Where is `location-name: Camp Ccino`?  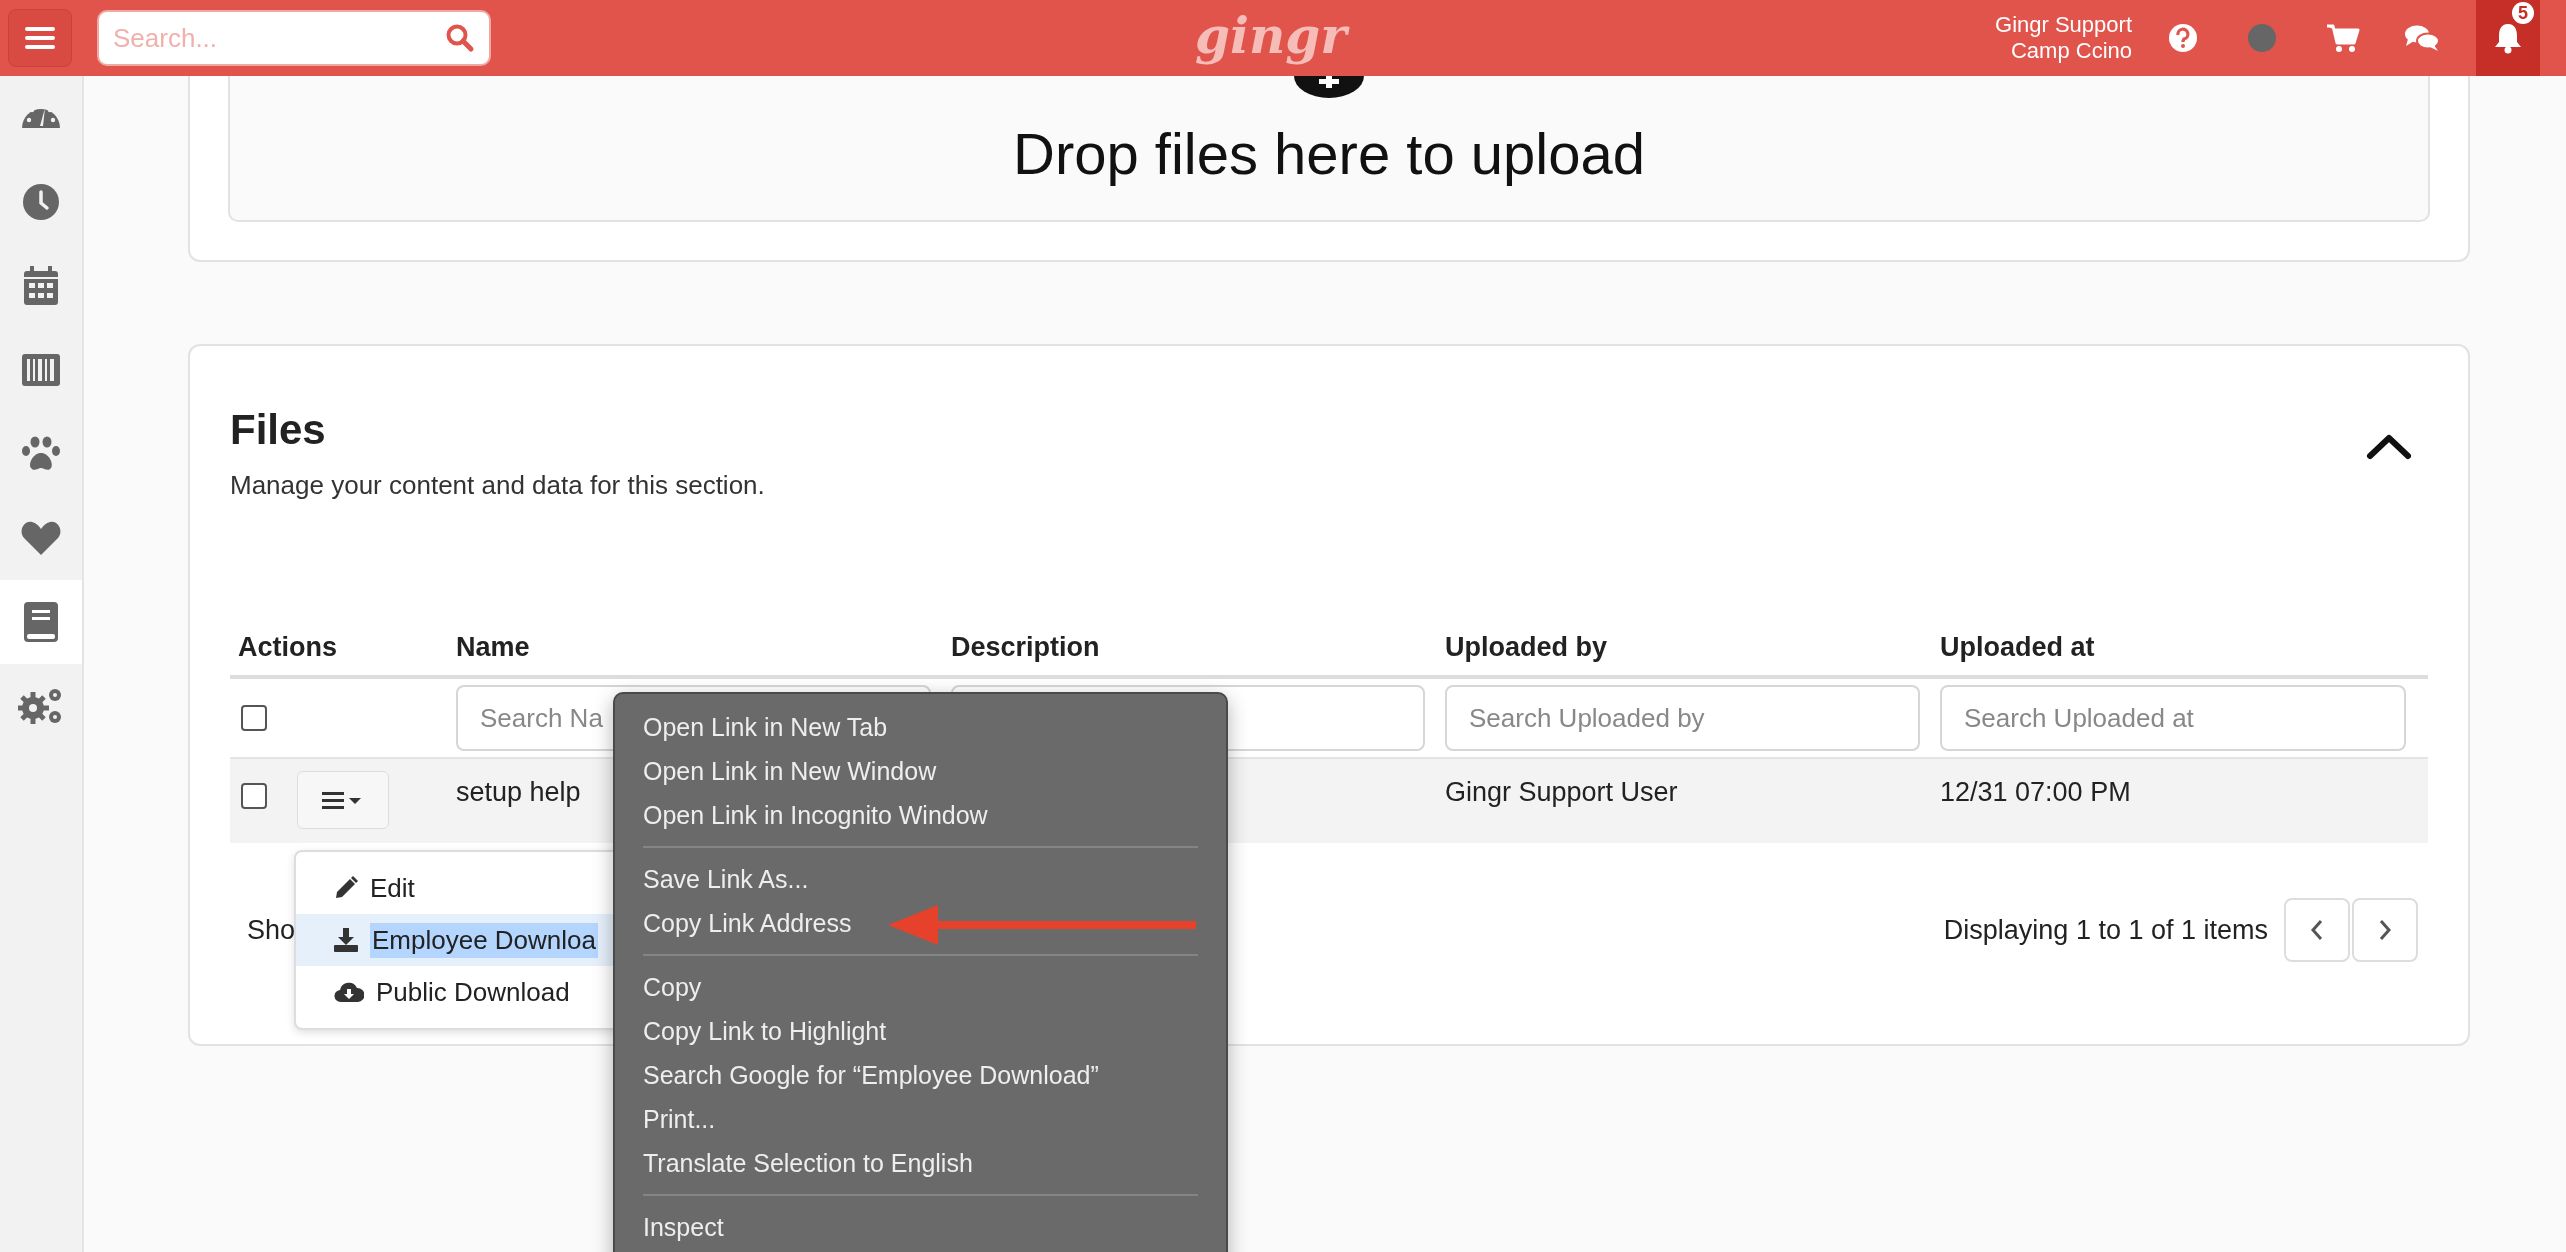
location-name: Camp Ccino is located at coordinates (2071, 51).